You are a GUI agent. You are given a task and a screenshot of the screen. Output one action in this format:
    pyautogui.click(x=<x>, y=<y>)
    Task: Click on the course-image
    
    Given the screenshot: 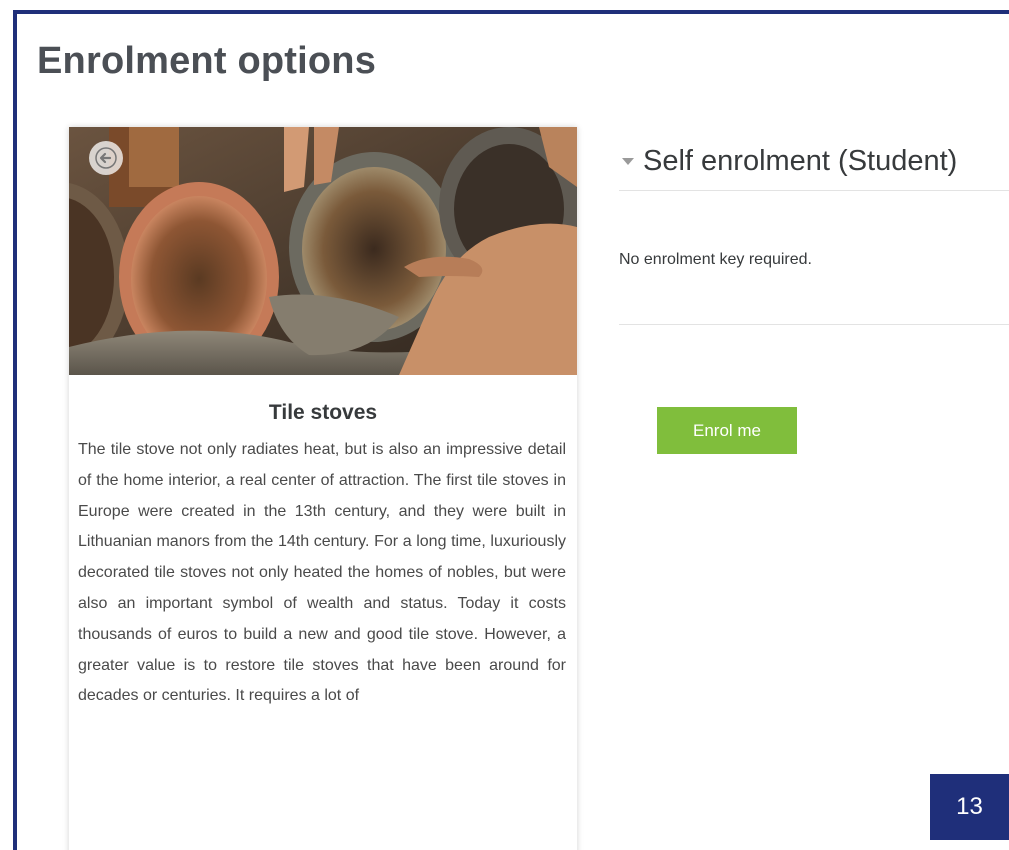 What is the action you would take?
    pyautogui.click(x=323, y=251)
    